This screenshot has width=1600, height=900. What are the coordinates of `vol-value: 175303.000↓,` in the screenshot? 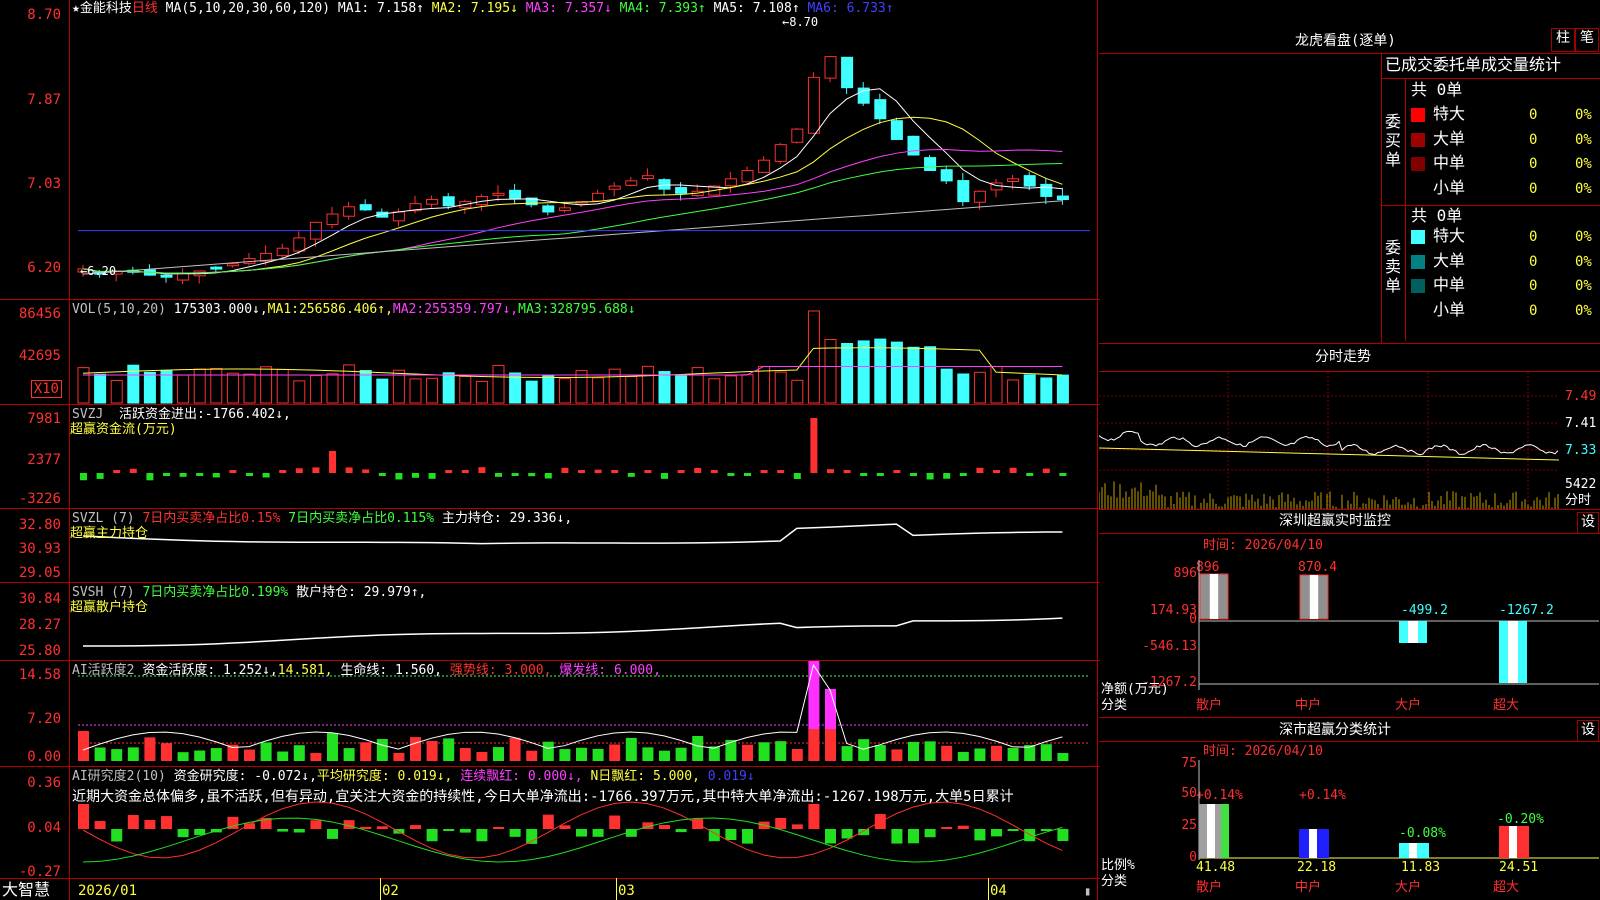 It's located at (220, 309).